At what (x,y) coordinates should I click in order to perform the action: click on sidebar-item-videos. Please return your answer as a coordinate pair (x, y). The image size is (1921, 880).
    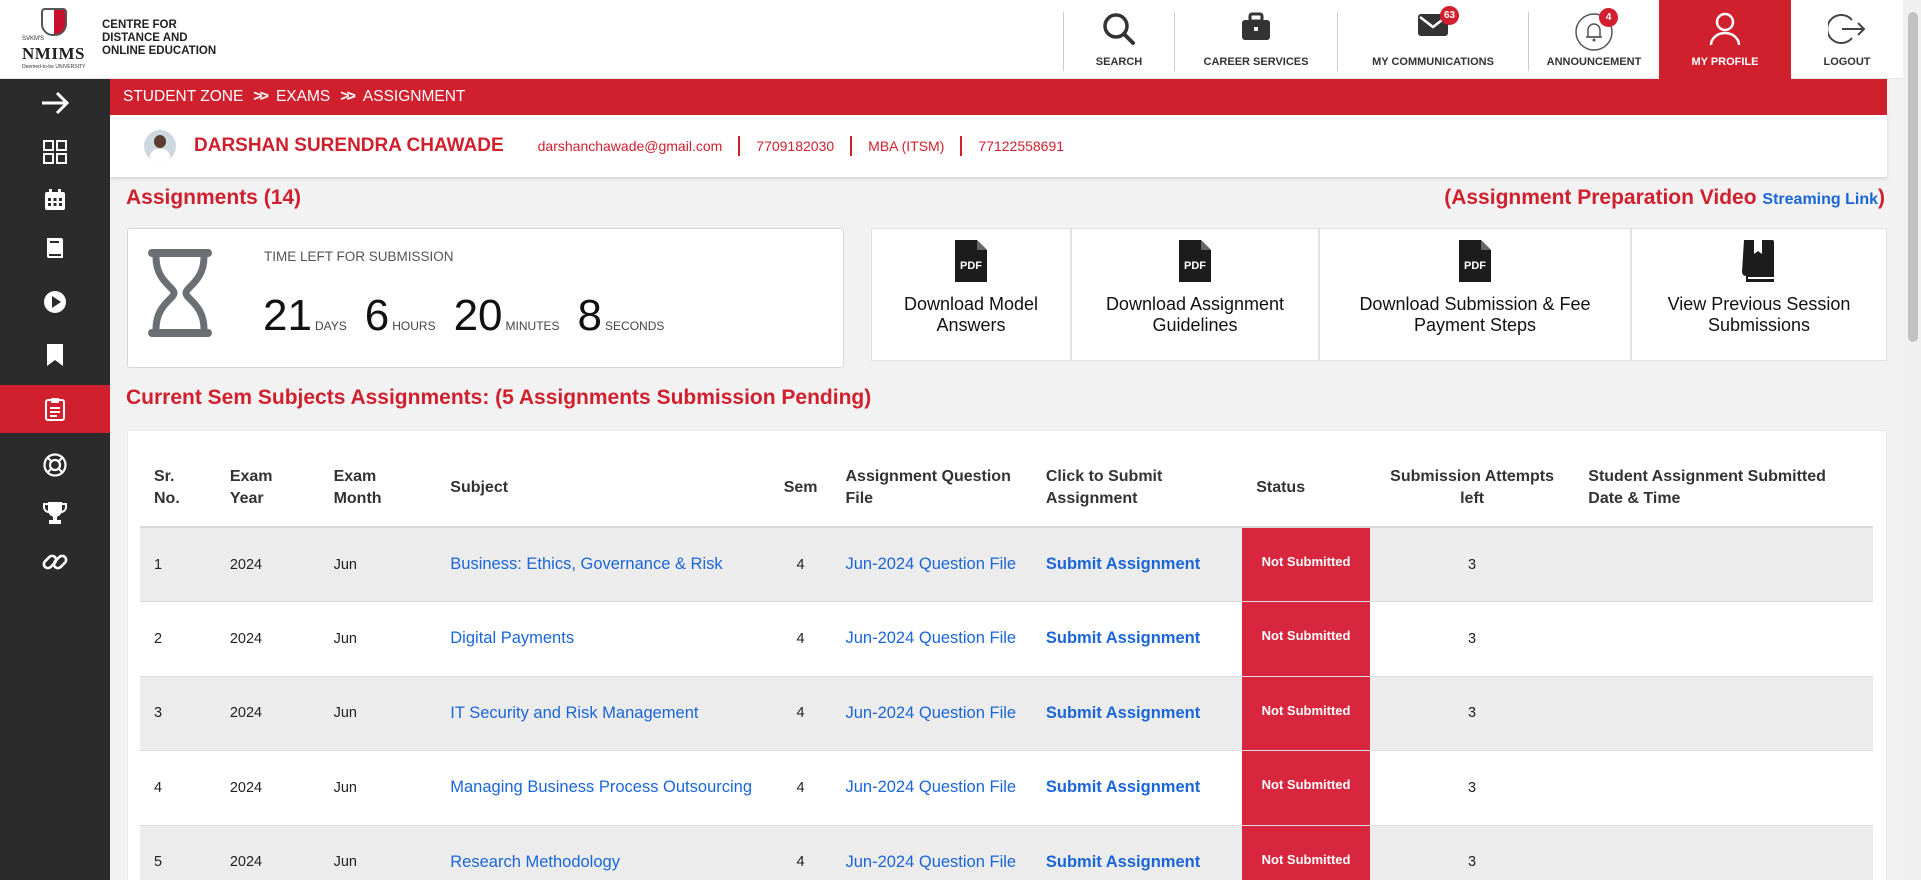
    Looking at the image, I should click on (55, 302).